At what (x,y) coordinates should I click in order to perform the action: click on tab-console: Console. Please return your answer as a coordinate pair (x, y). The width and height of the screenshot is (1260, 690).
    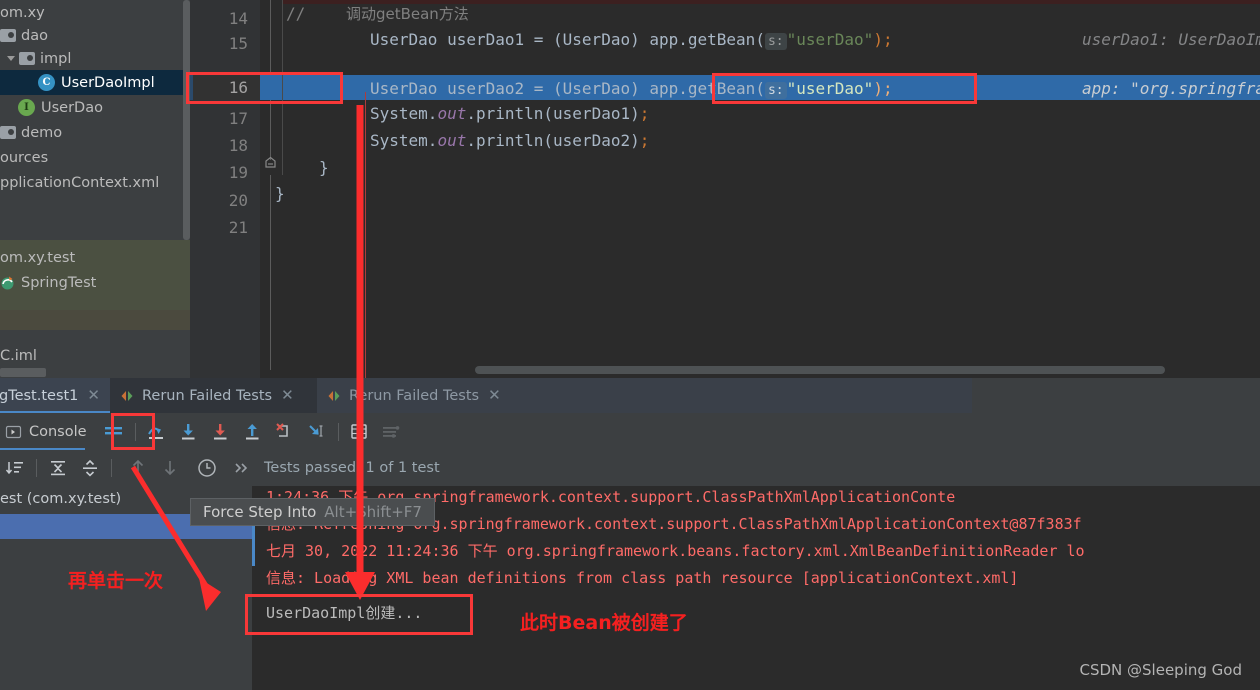
    Looking at the image, I should click on (48, 431).